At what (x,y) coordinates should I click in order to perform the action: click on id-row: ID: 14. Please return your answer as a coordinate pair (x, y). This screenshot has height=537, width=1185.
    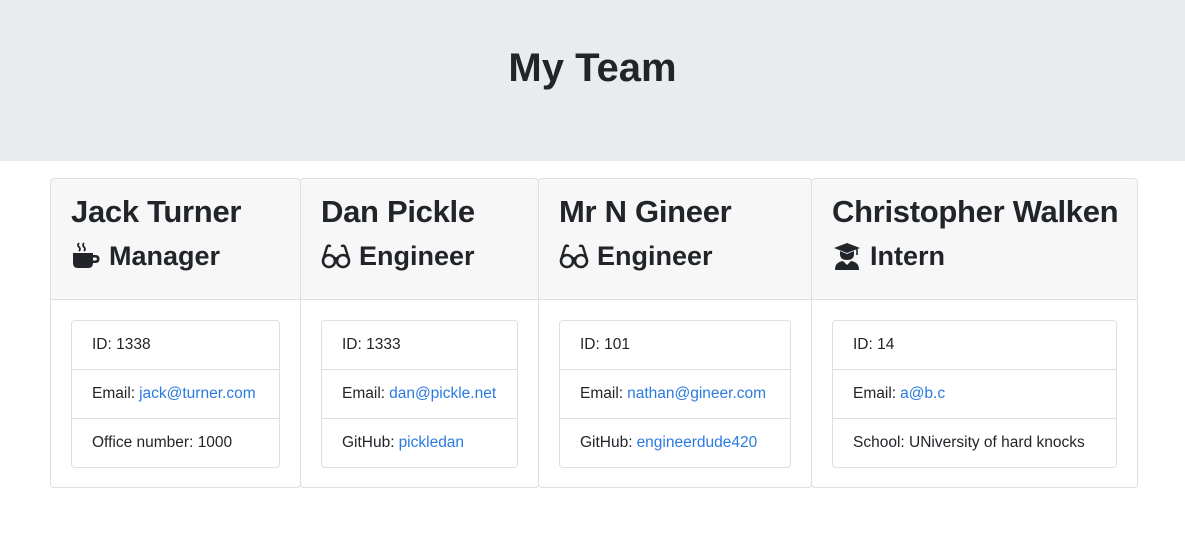
    Looking at the image, I should click on (974, 345).